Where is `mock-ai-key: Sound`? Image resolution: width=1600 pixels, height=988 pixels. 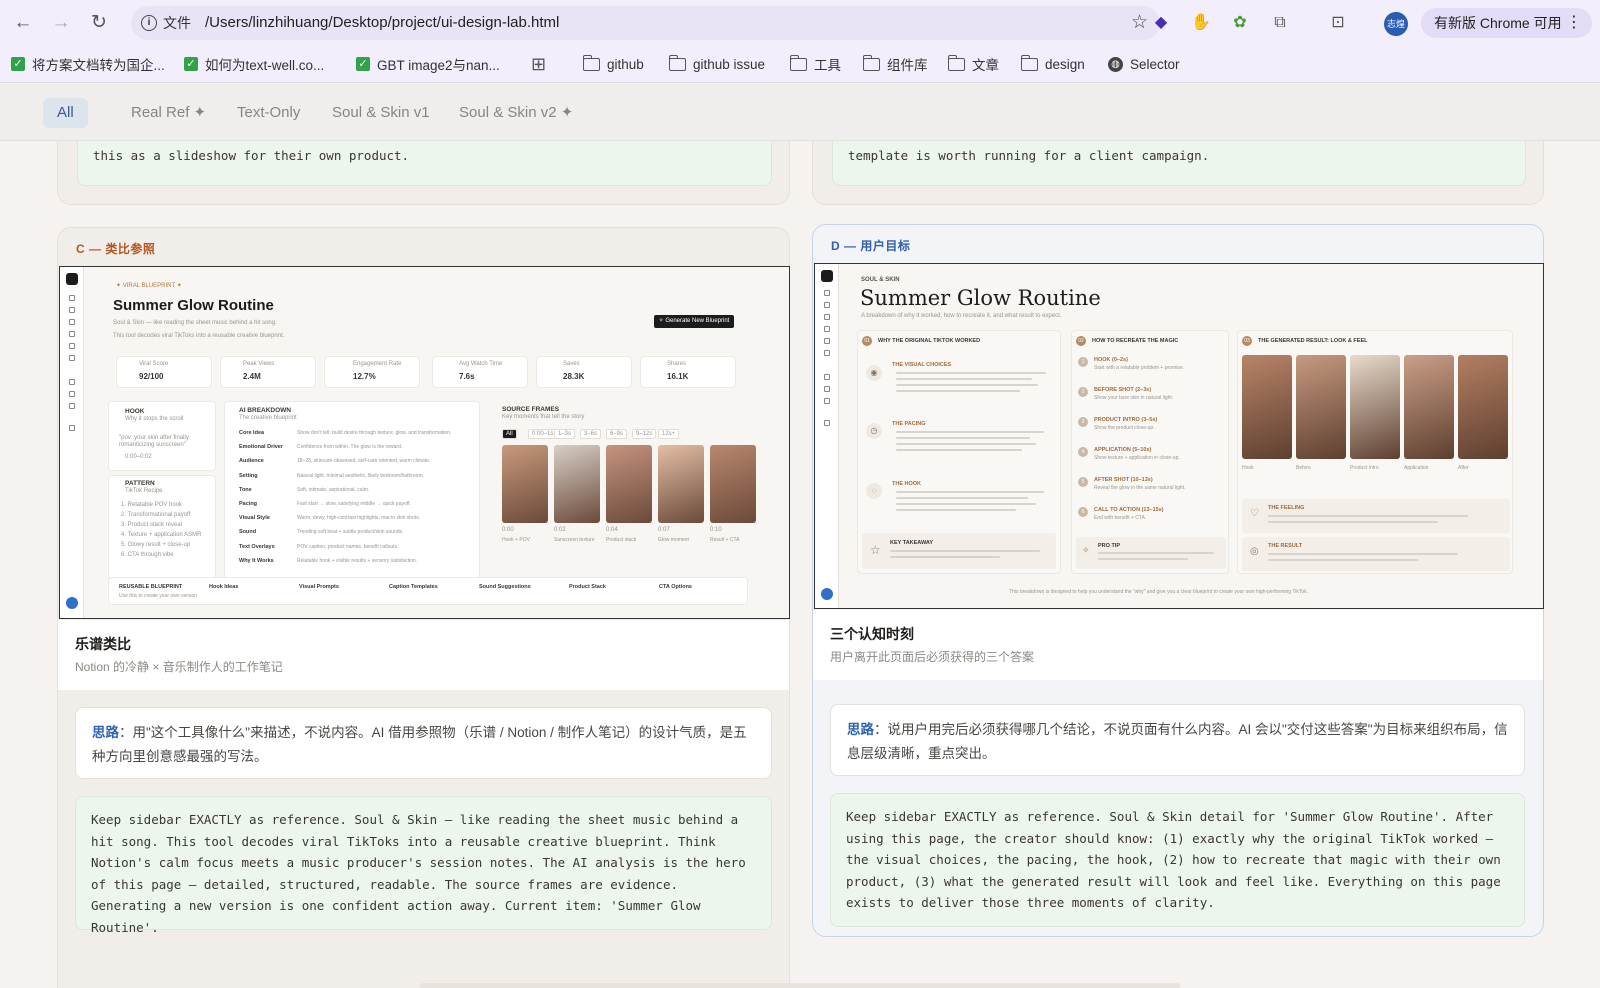 mock-ai-key: Sound is located at coordinates (248, 532).